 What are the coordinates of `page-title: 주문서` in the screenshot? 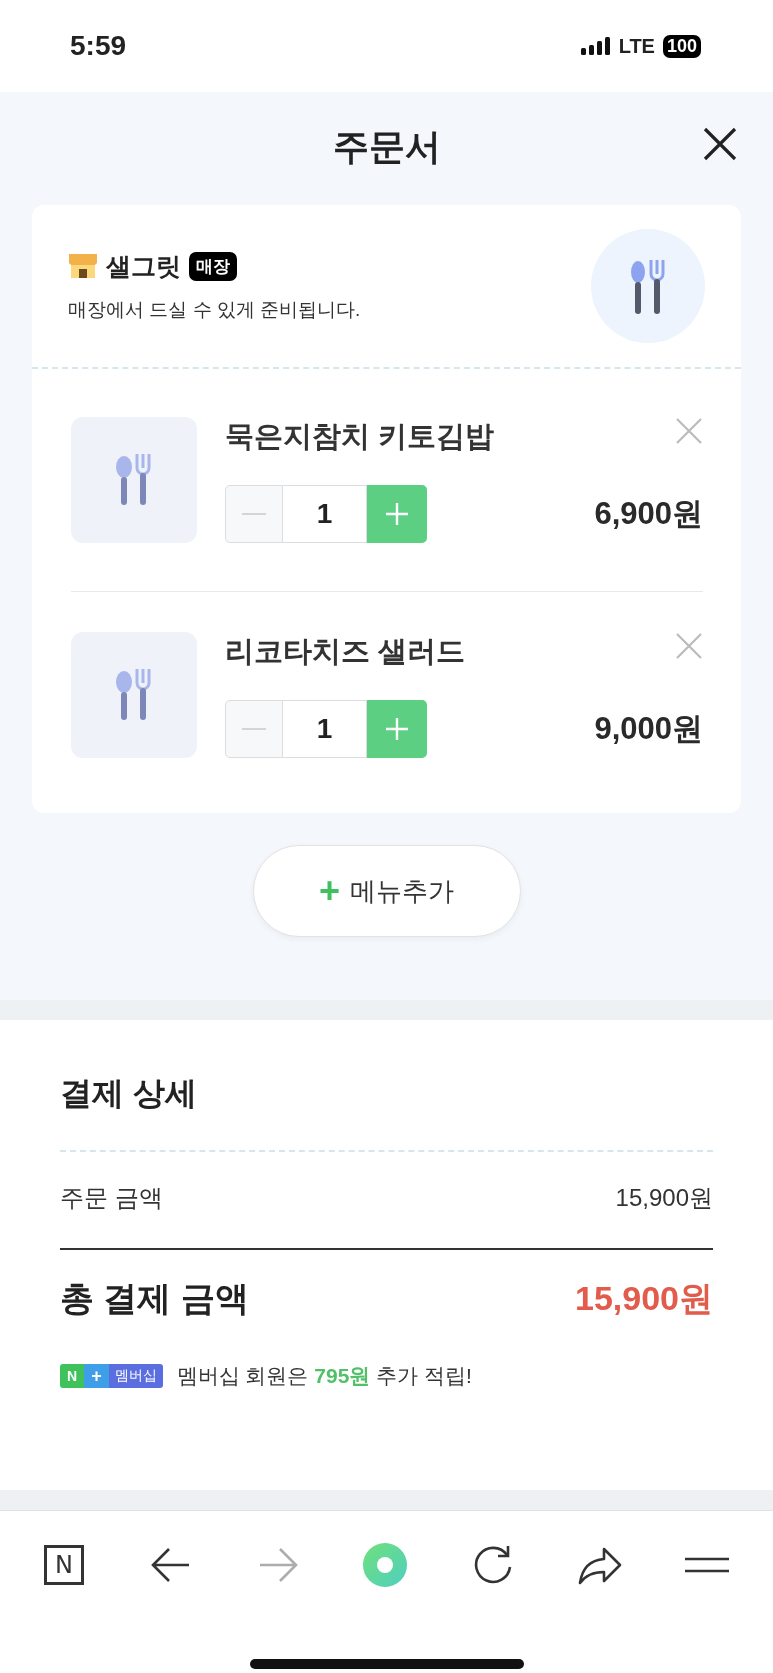 It's located at (386, 146).